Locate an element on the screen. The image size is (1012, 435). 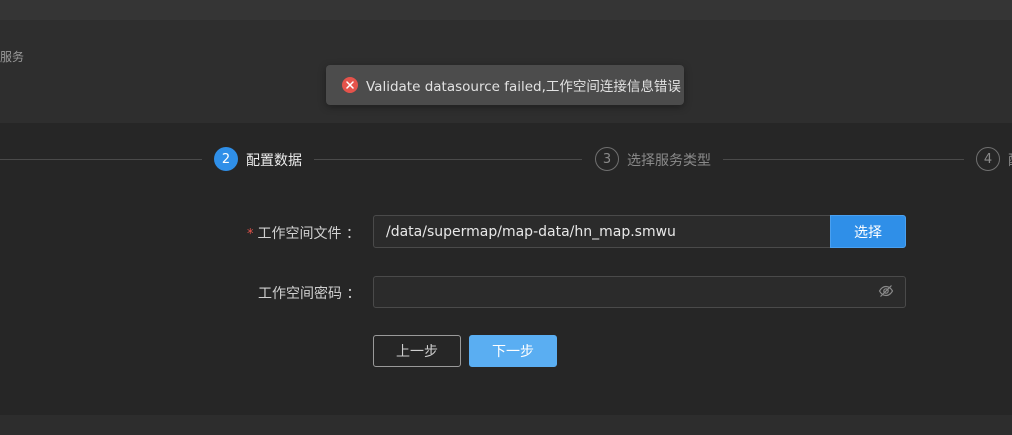
next-step-button: 下一步 is located at coordinates (513, 351).